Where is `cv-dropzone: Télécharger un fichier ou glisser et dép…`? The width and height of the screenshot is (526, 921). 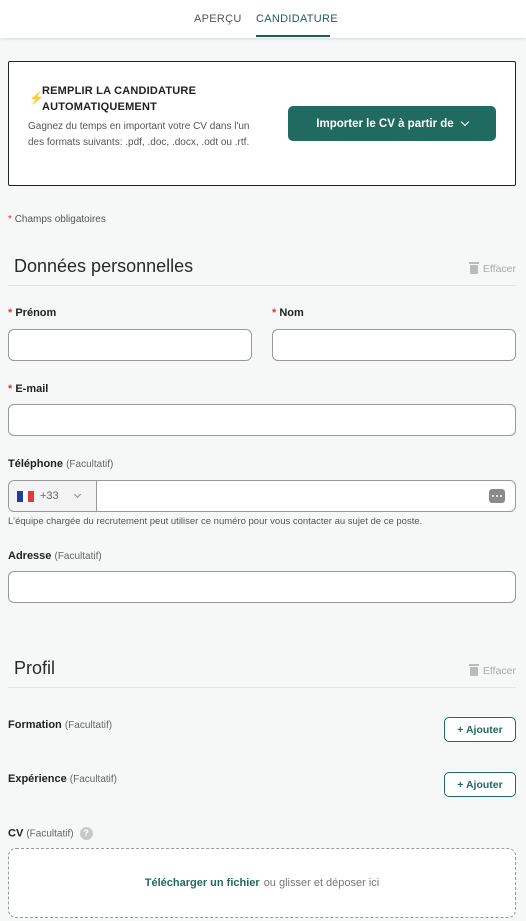 cv-dropzone: Télécharger un fichier ou glisser et dép… is located at coordinates (262, 883).